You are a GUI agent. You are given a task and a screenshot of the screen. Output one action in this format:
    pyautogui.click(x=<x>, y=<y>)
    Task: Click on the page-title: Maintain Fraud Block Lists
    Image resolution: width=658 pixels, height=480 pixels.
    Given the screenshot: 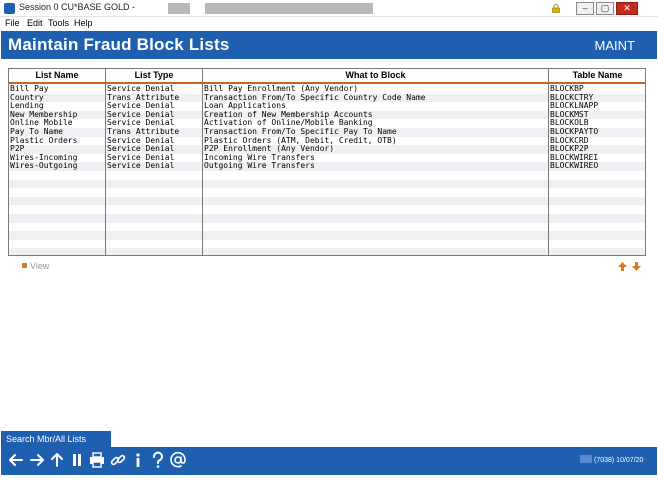 What is the action you would take?
    pyautogui.click(x=119, y=44)
    